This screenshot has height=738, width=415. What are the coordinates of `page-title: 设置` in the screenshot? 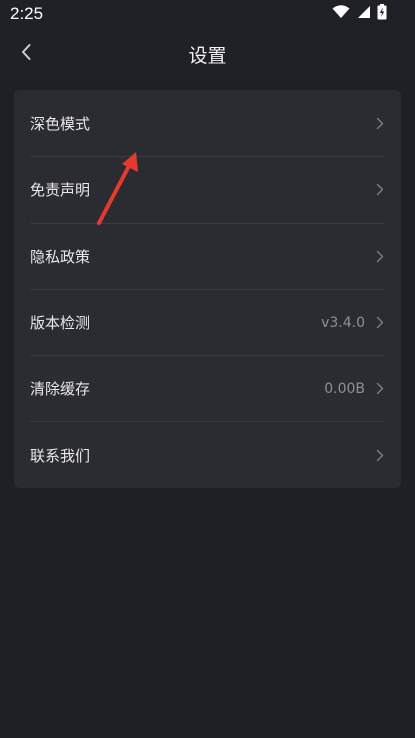 It's located at (207, 56).